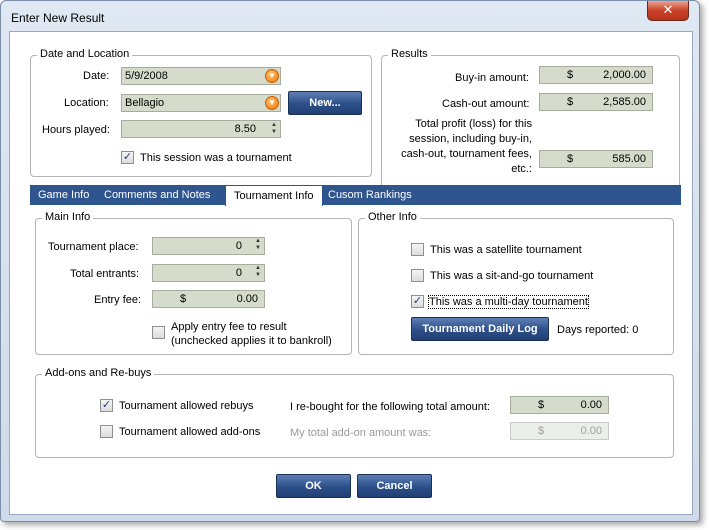 This screenshot has width=709, height=530. I want to click on tournament-place-label: Tournament place:, so click(93, 247).